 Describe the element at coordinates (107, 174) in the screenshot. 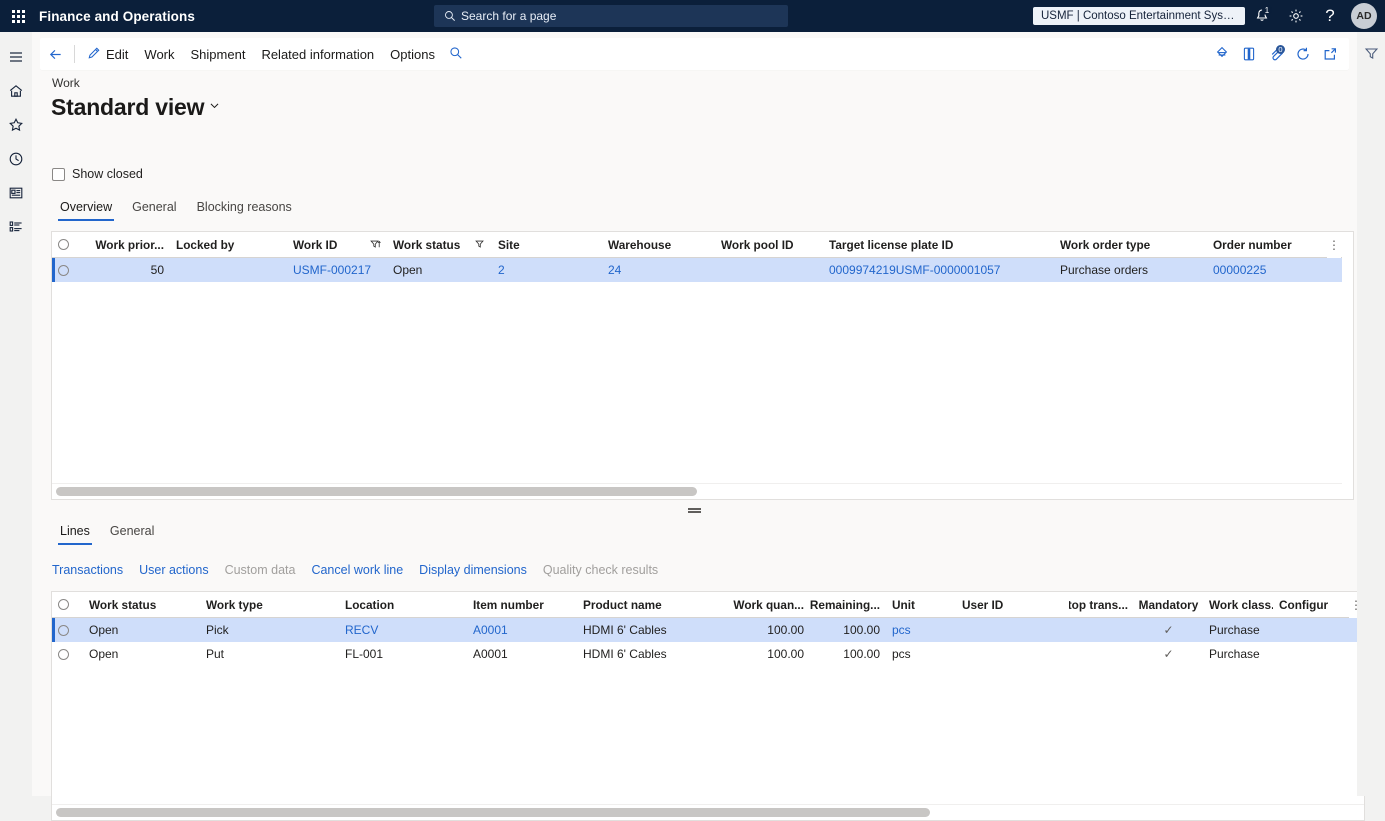

I see `show-closed-label: Show closed` at that location.